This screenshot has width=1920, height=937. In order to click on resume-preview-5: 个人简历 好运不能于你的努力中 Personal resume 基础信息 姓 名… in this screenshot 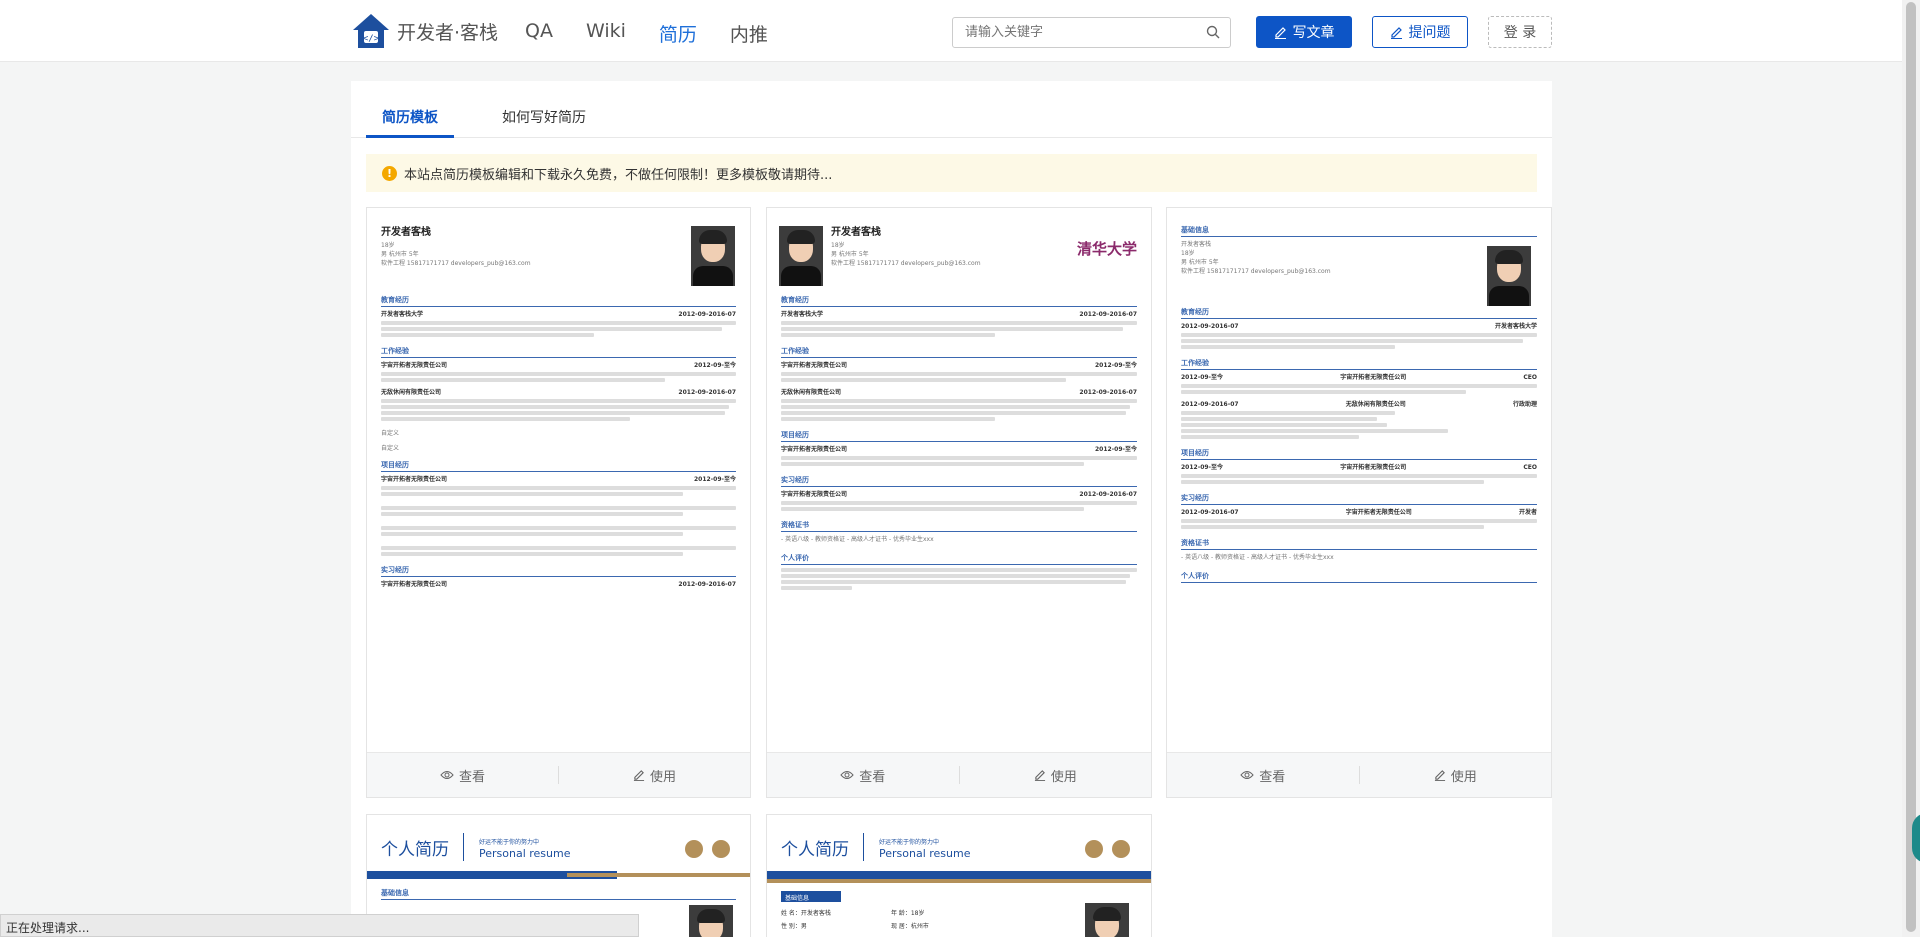, I will do `click(959, 876)`.